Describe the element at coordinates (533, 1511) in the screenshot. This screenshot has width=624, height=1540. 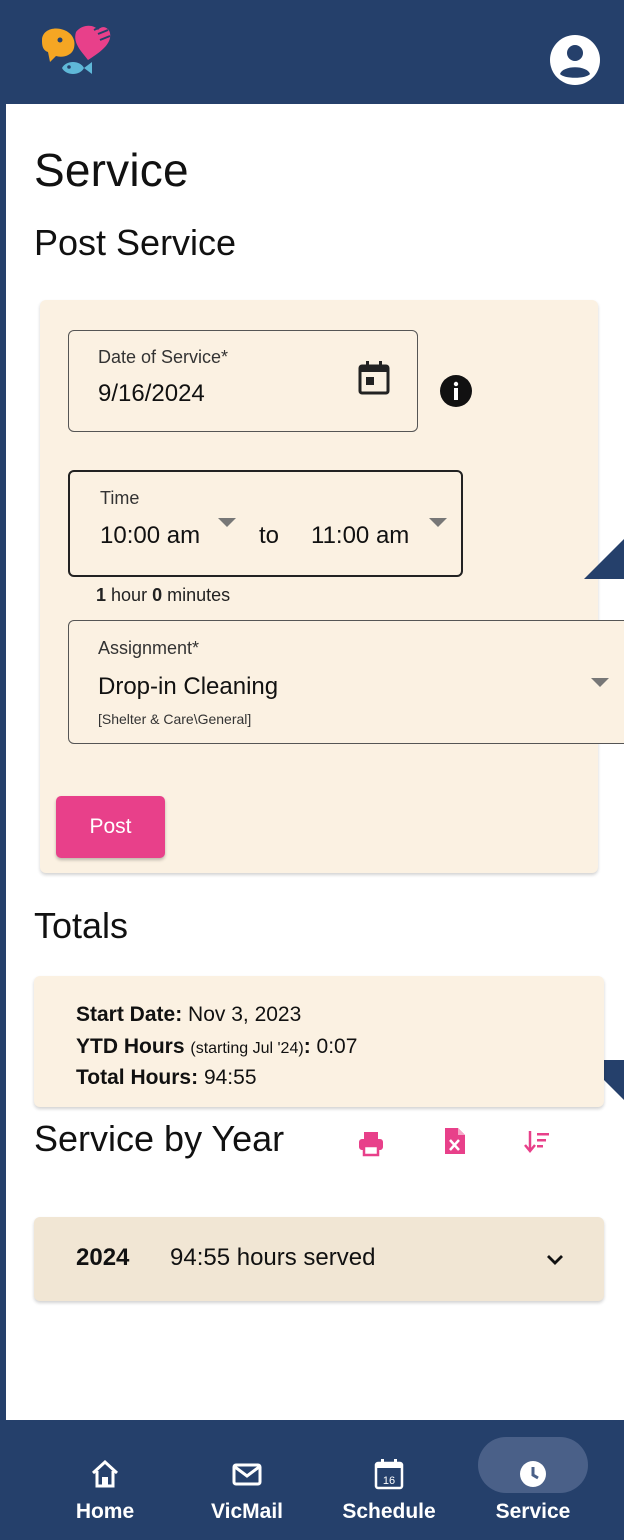
I see `nav-label-service: Service` at that location.